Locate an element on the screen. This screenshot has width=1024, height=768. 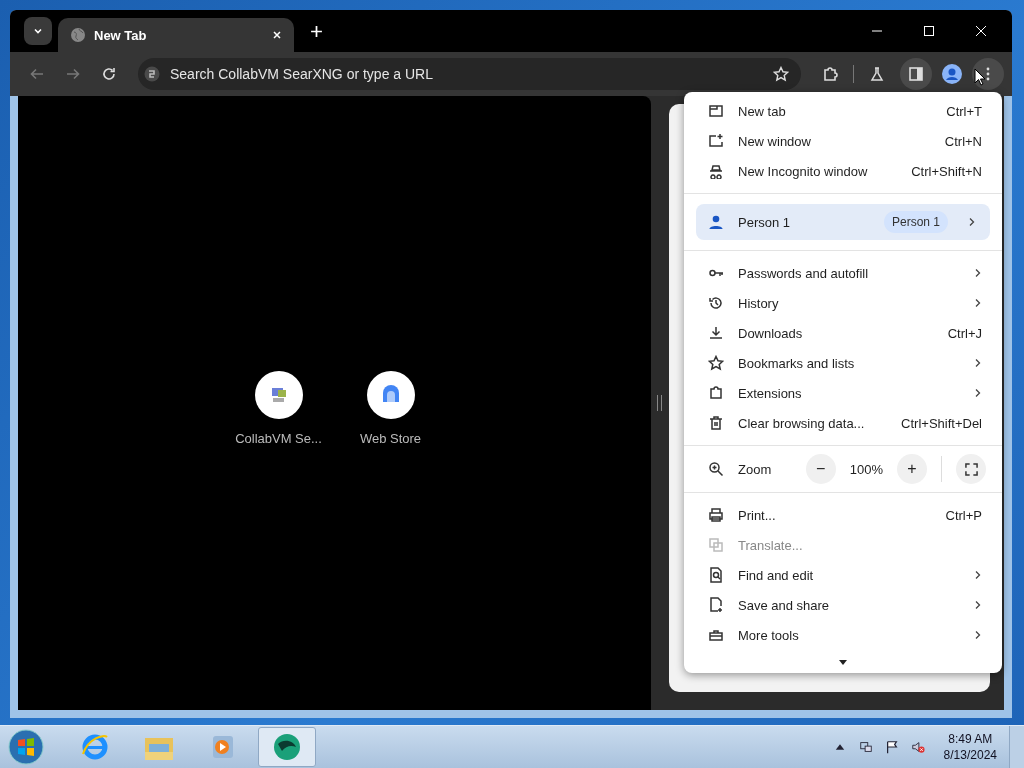
history-icon is located at coordinates (716, 303).